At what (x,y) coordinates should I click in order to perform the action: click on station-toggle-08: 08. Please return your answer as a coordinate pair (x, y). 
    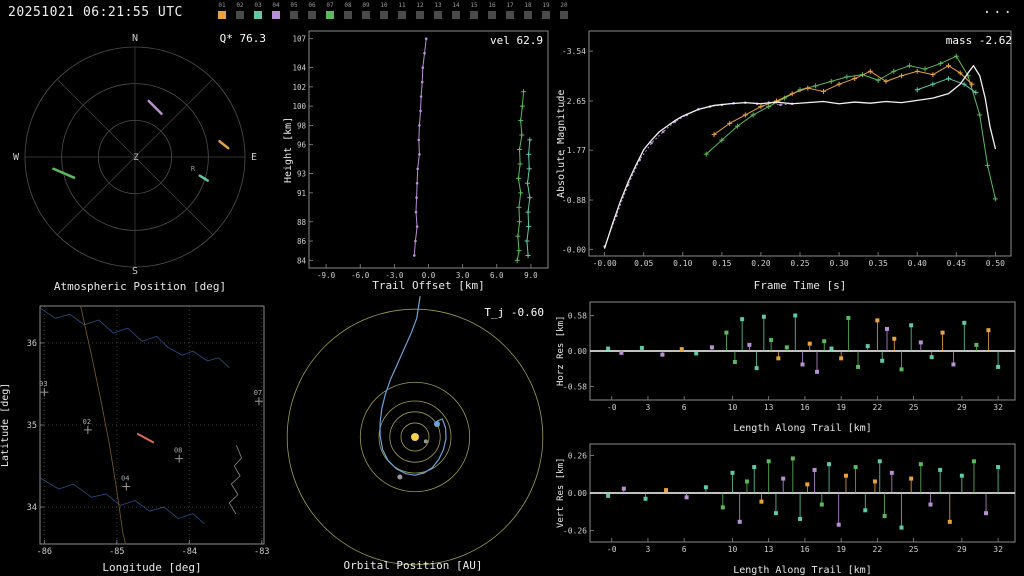
    Looking at the image, I should click on (348, 10).